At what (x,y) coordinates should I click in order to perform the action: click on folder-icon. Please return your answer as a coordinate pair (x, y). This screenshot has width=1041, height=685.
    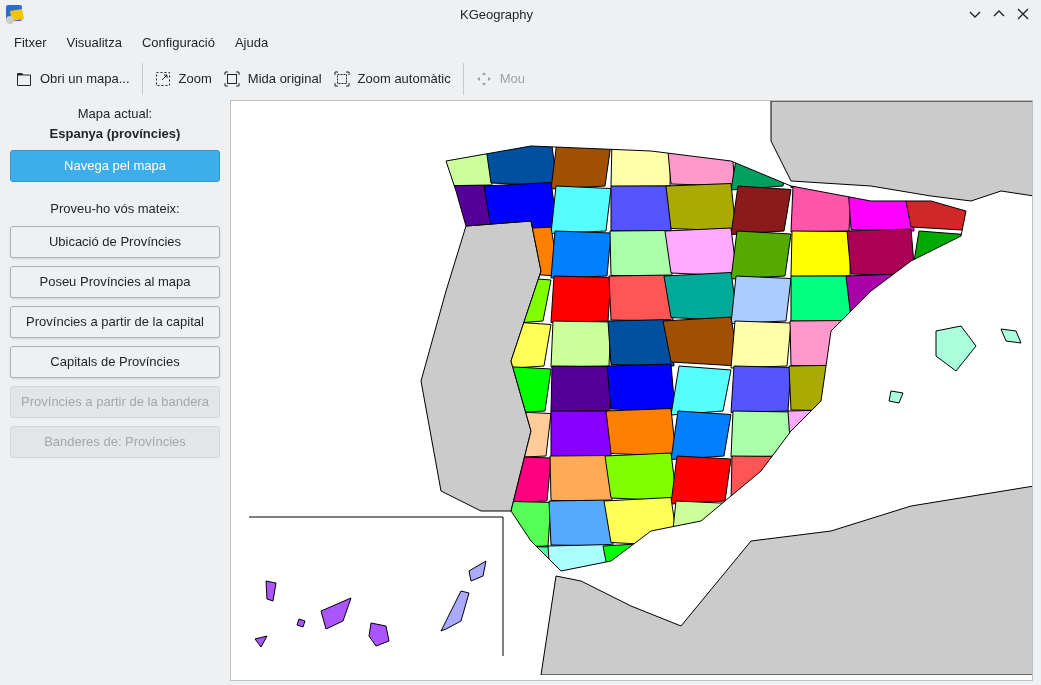
    Looking at the image, I should click on (24, 79).